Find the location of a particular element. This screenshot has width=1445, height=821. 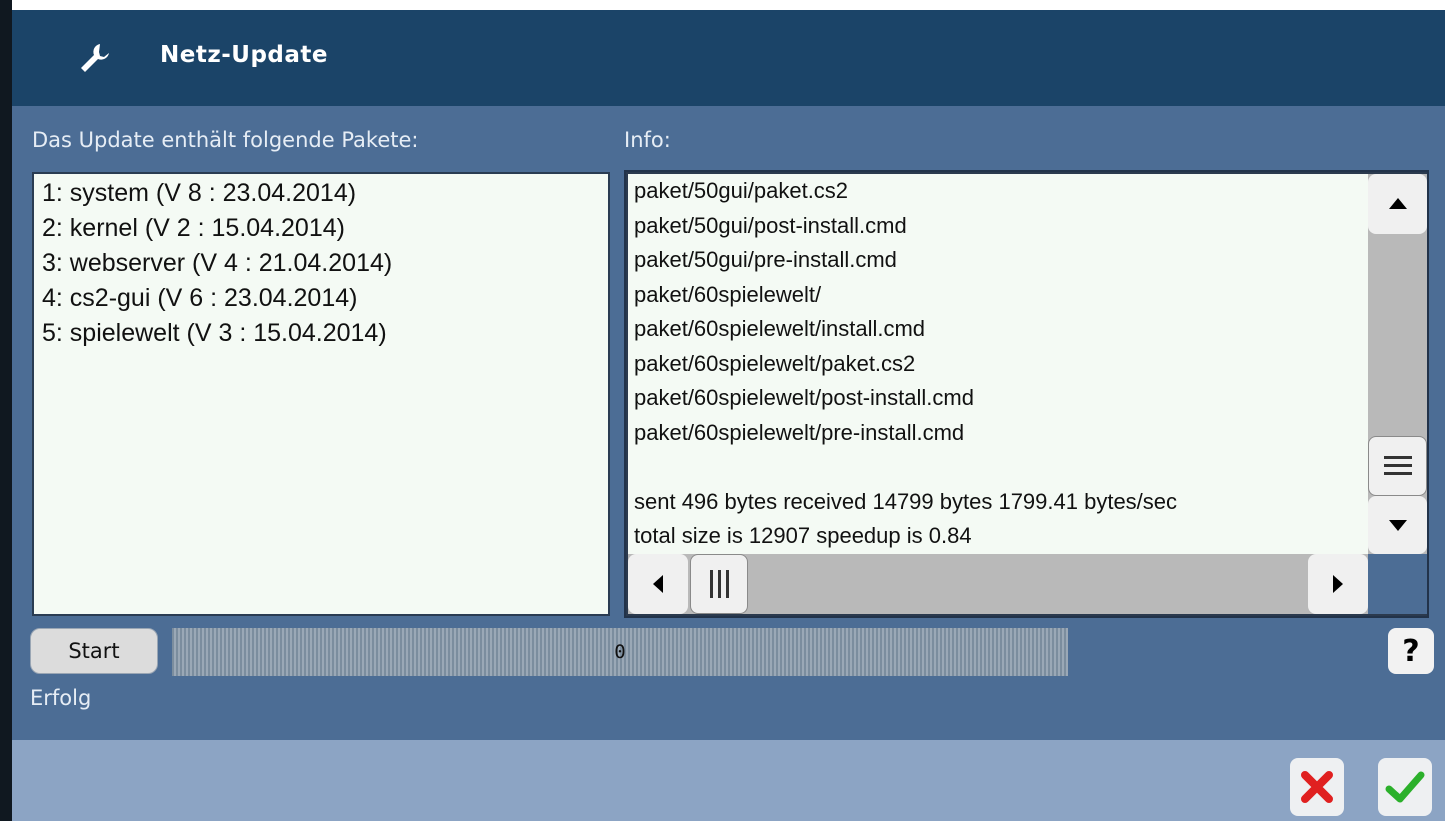

help-button: ? is located at coordinates (1411, 651).